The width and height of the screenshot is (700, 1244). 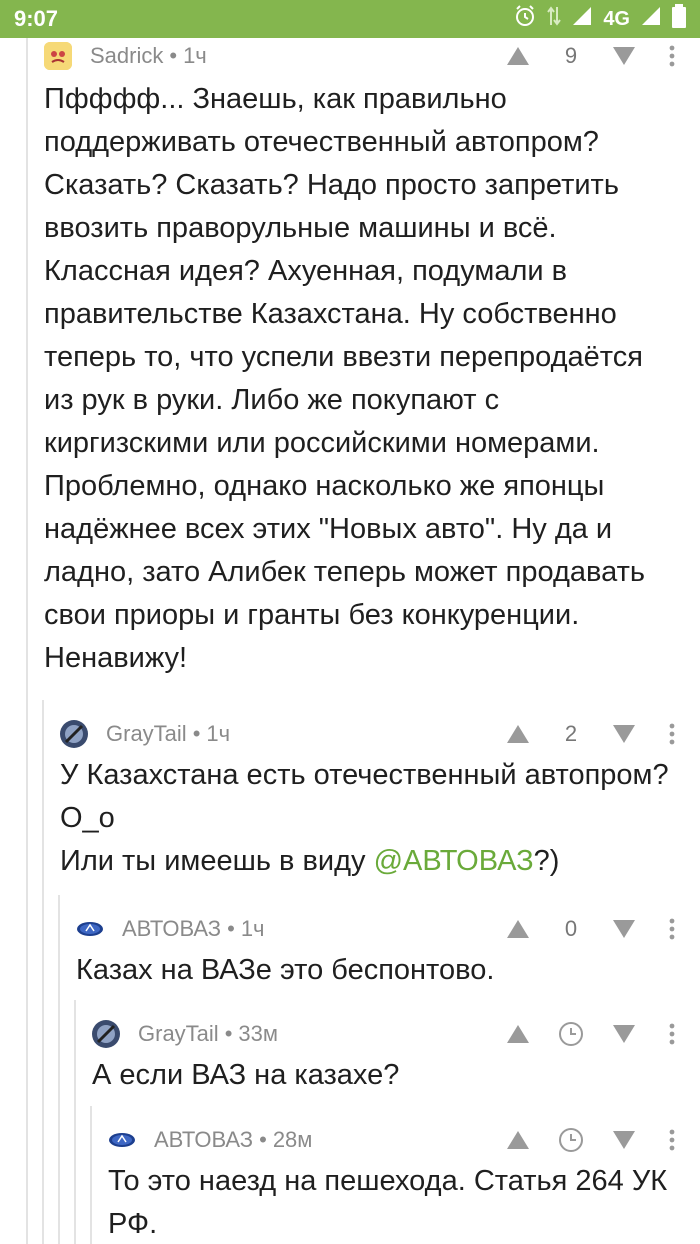 I want to click on comment-line: Сказать? Сказать? Надо просто запретить, so click(x=331, y=185).